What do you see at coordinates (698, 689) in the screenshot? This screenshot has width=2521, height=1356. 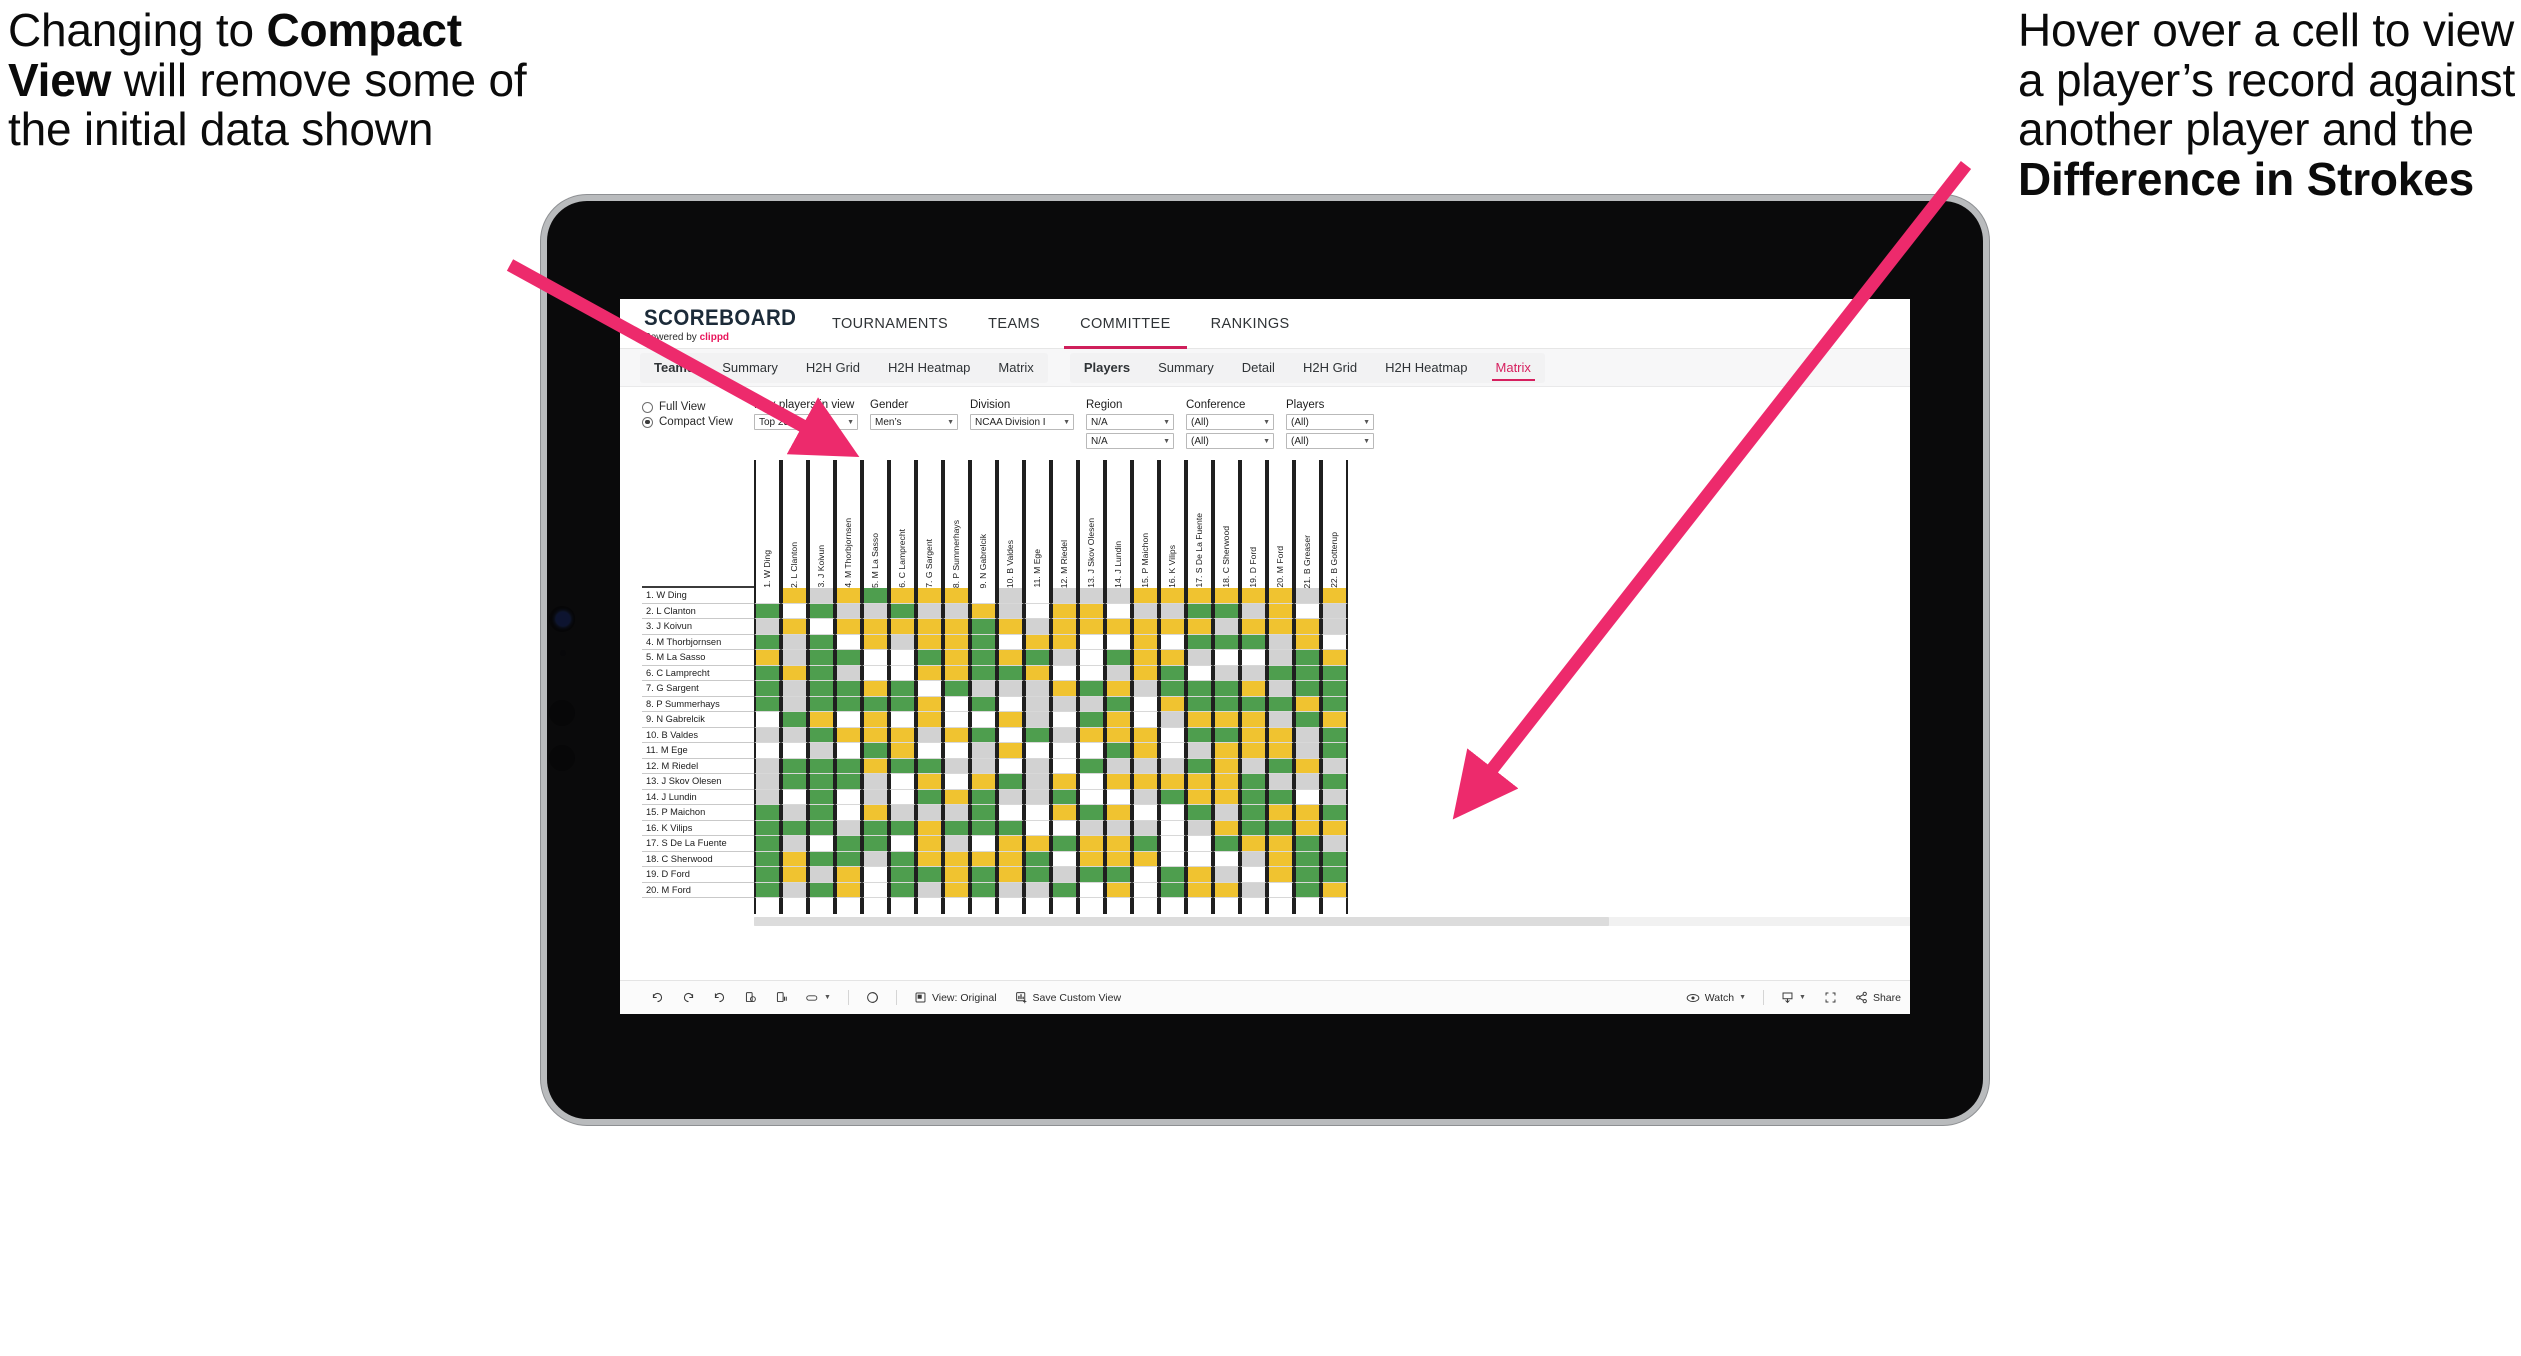 I see `matrix-row-header: 7. G Sargent` at bounding box center [698, 689].